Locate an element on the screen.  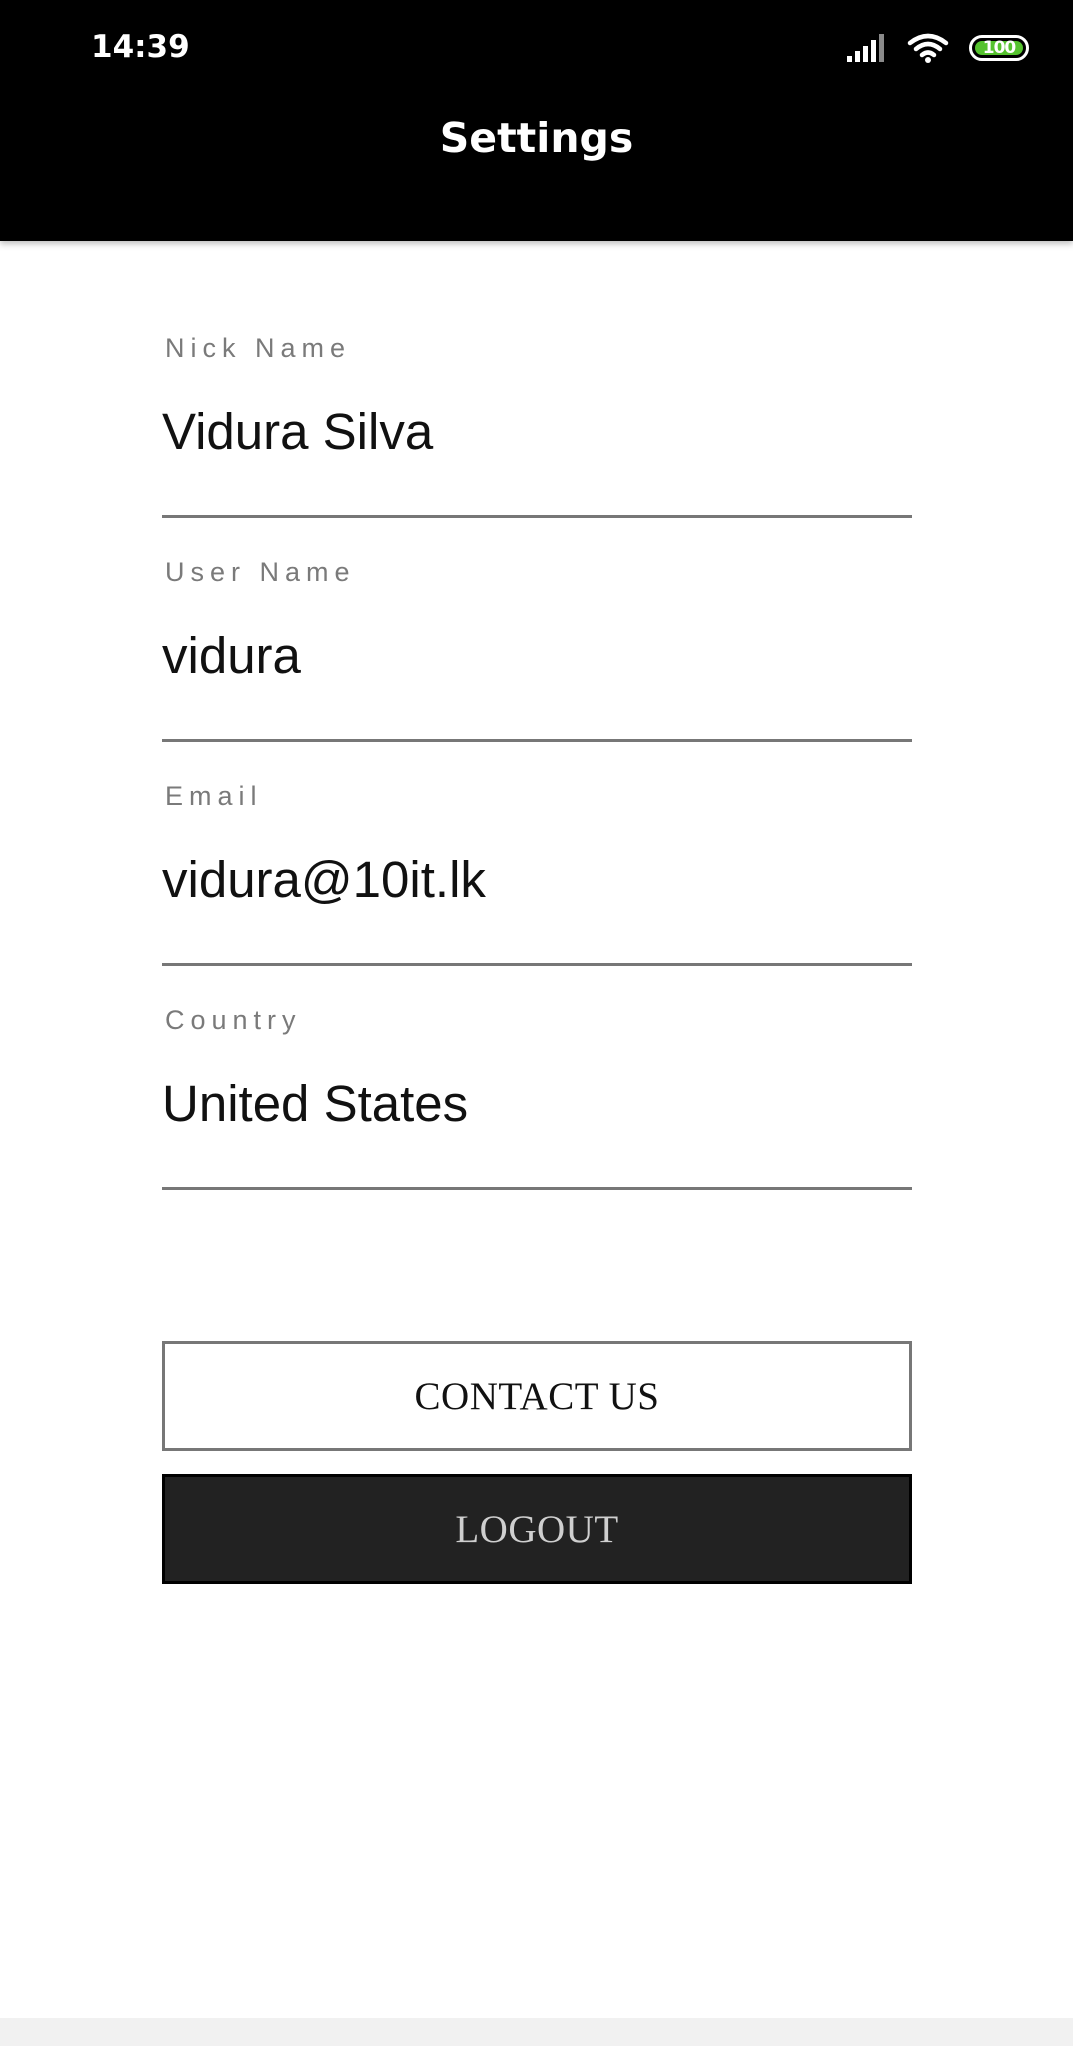
nick-name-underline is located at coordinates (537, 516).